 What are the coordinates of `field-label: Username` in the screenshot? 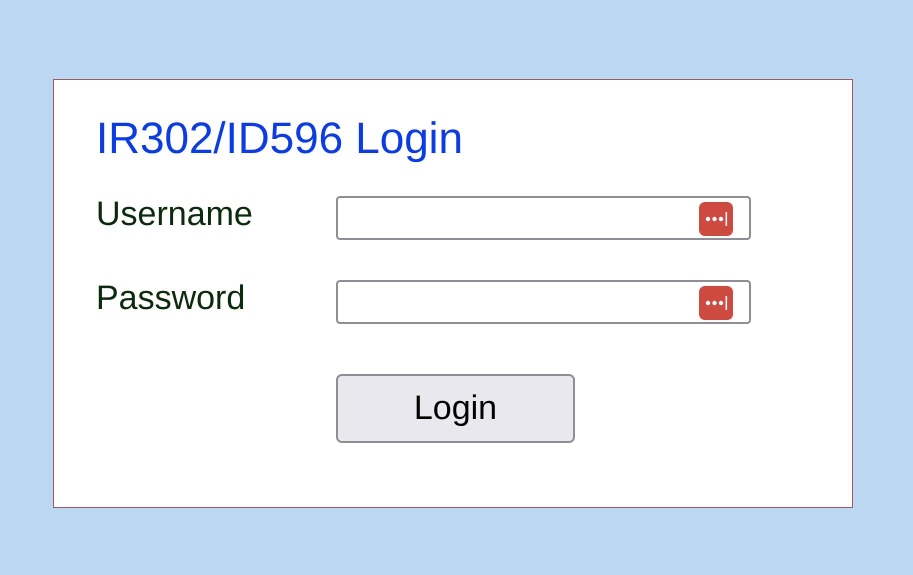 It's located at (175, 214).